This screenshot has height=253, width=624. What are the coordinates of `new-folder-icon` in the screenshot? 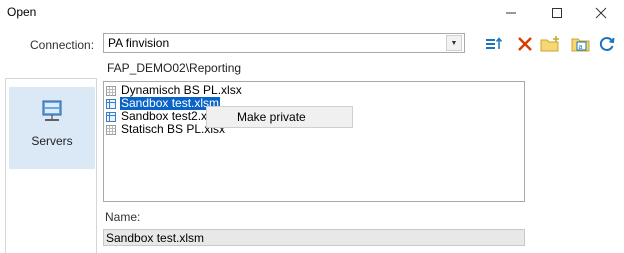 It's located at (549, 44).